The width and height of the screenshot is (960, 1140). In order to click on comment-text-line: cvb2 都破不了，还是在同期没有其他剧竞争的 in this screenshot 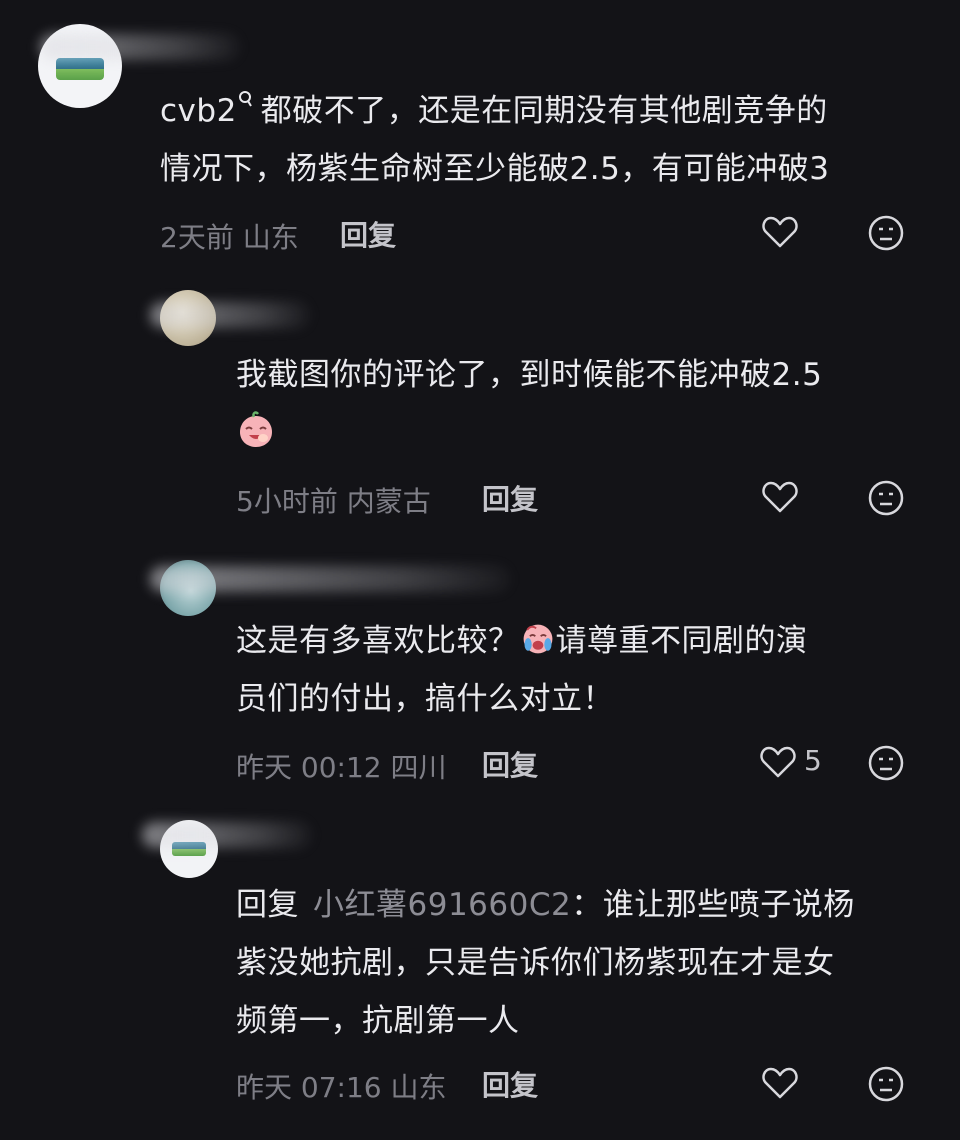, I will do `click(494, 111)`.